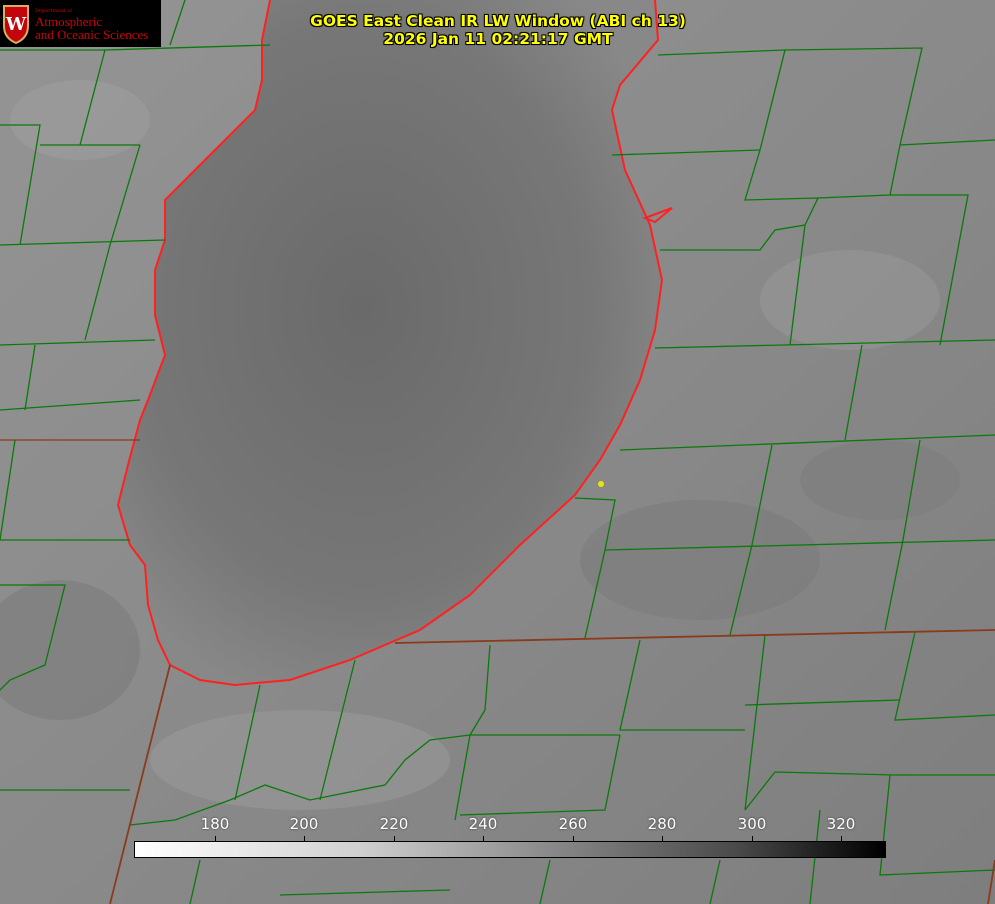 This screenshot has height=904, width=995. I want to click on colorbar-label: 260, so click(573, 824).